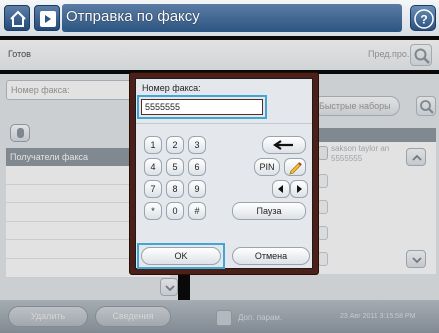  I want to click on arrow-left-icon, so click(280, 189).